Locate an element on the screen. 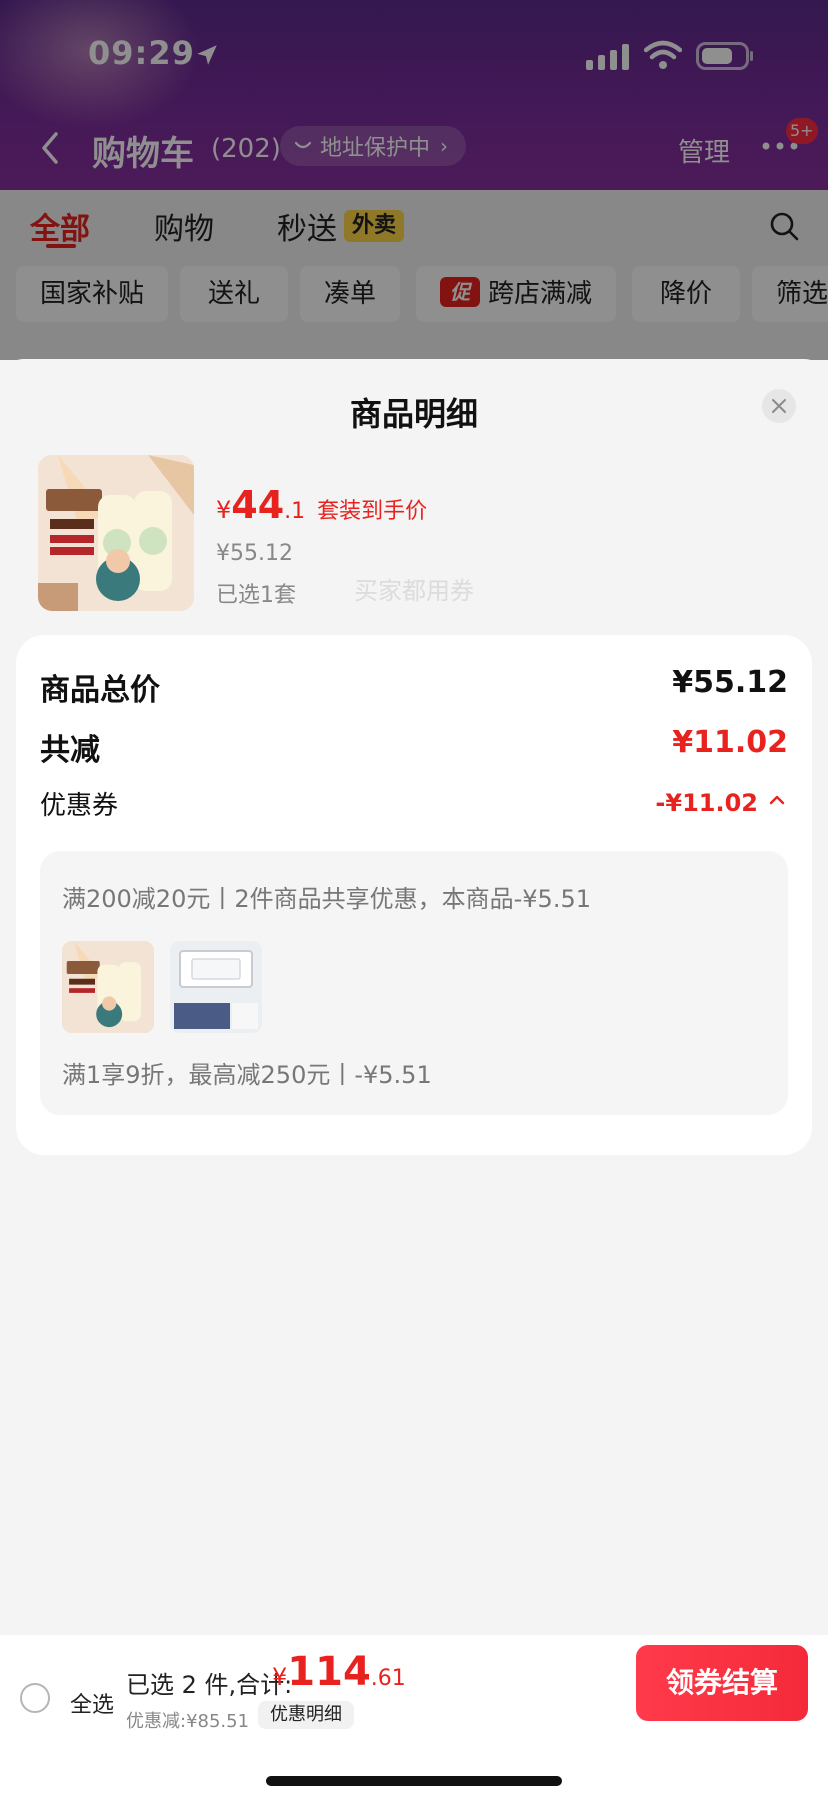 The image size is (828, 1795). price-decimal: .1 is located at coordinates (295, 511).